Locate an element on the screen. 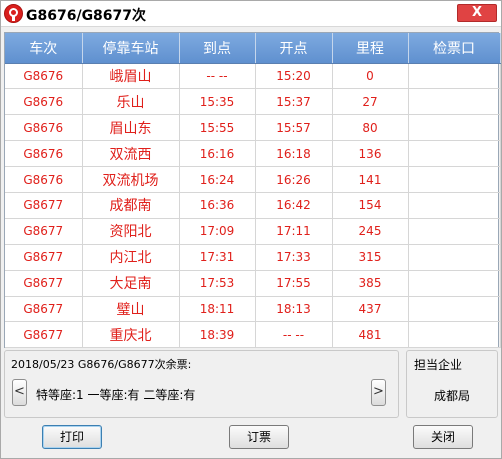 Image resolution: width=502 pixels, height=459 pixels. arrival-time-cell: 15:55 is located at coordinates (217, 128).